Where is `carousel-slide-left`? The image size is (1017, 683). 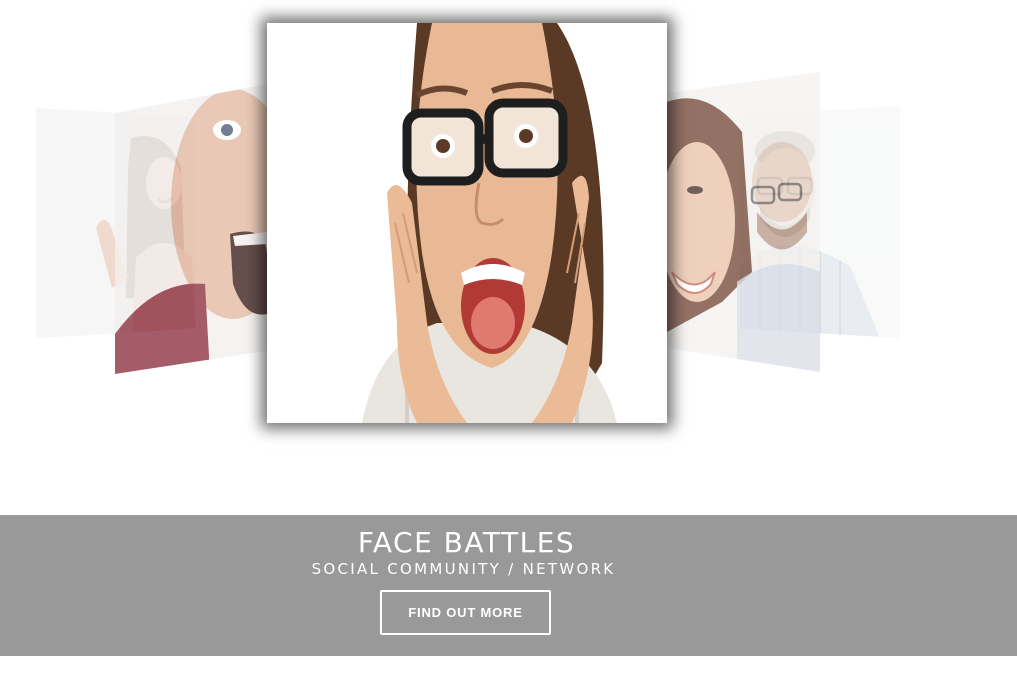 carousel-slide-left is located at coordinates (191, 229).